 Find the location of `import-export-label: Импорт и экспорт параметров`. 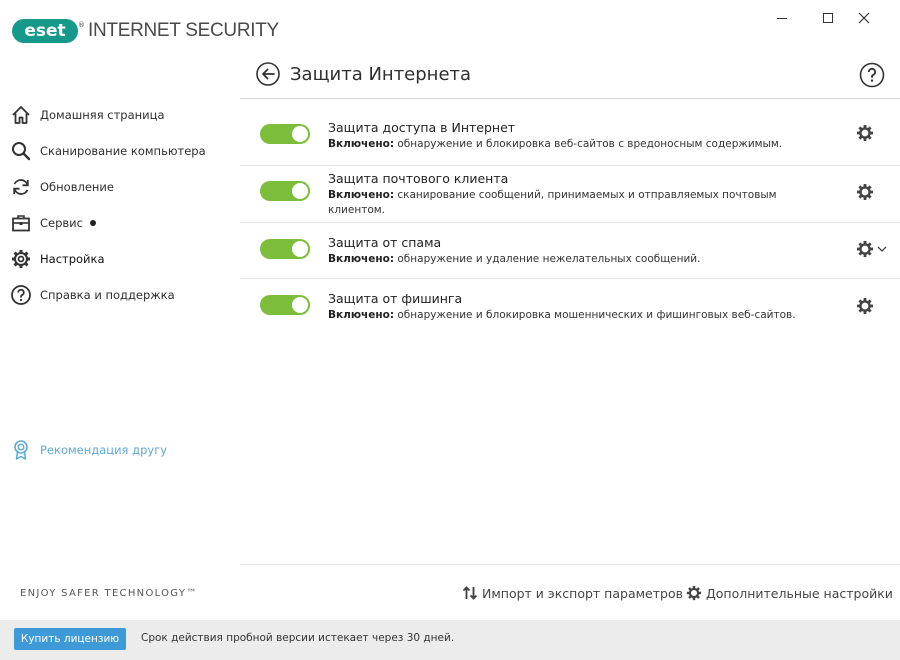

import-export-label: Импорт и экспорт параметров is located at coordinates (582, 593).